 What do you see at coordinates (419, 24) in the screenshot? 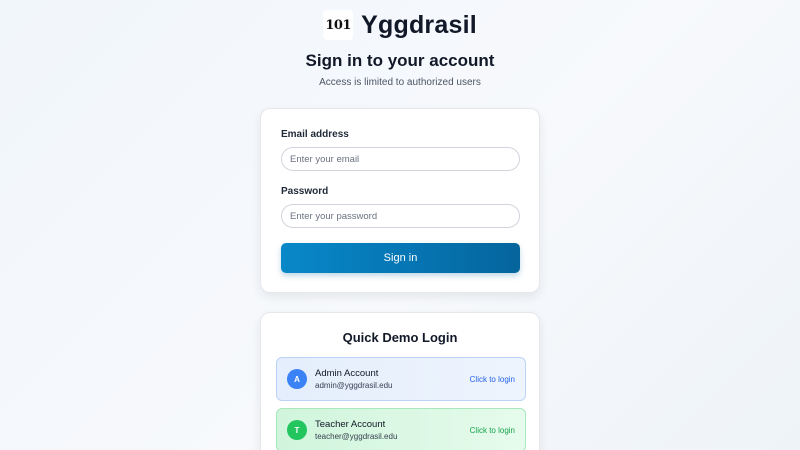
I see `app-name: Yggdrasil` at bounding box center [419, 24].